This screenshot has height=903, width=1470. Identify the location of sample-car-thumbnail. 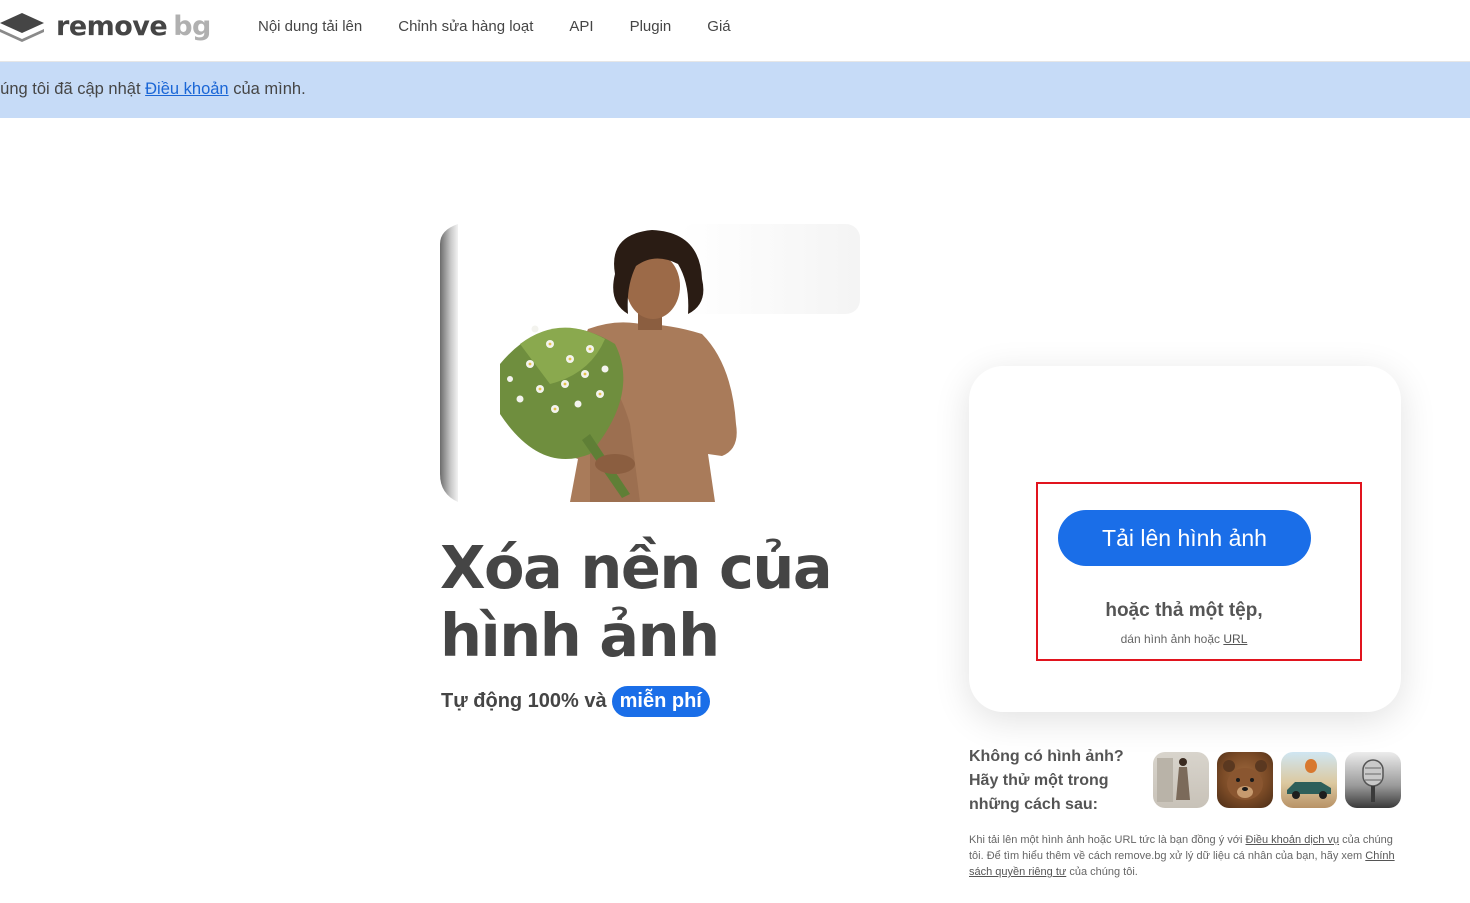
(1309, 780).